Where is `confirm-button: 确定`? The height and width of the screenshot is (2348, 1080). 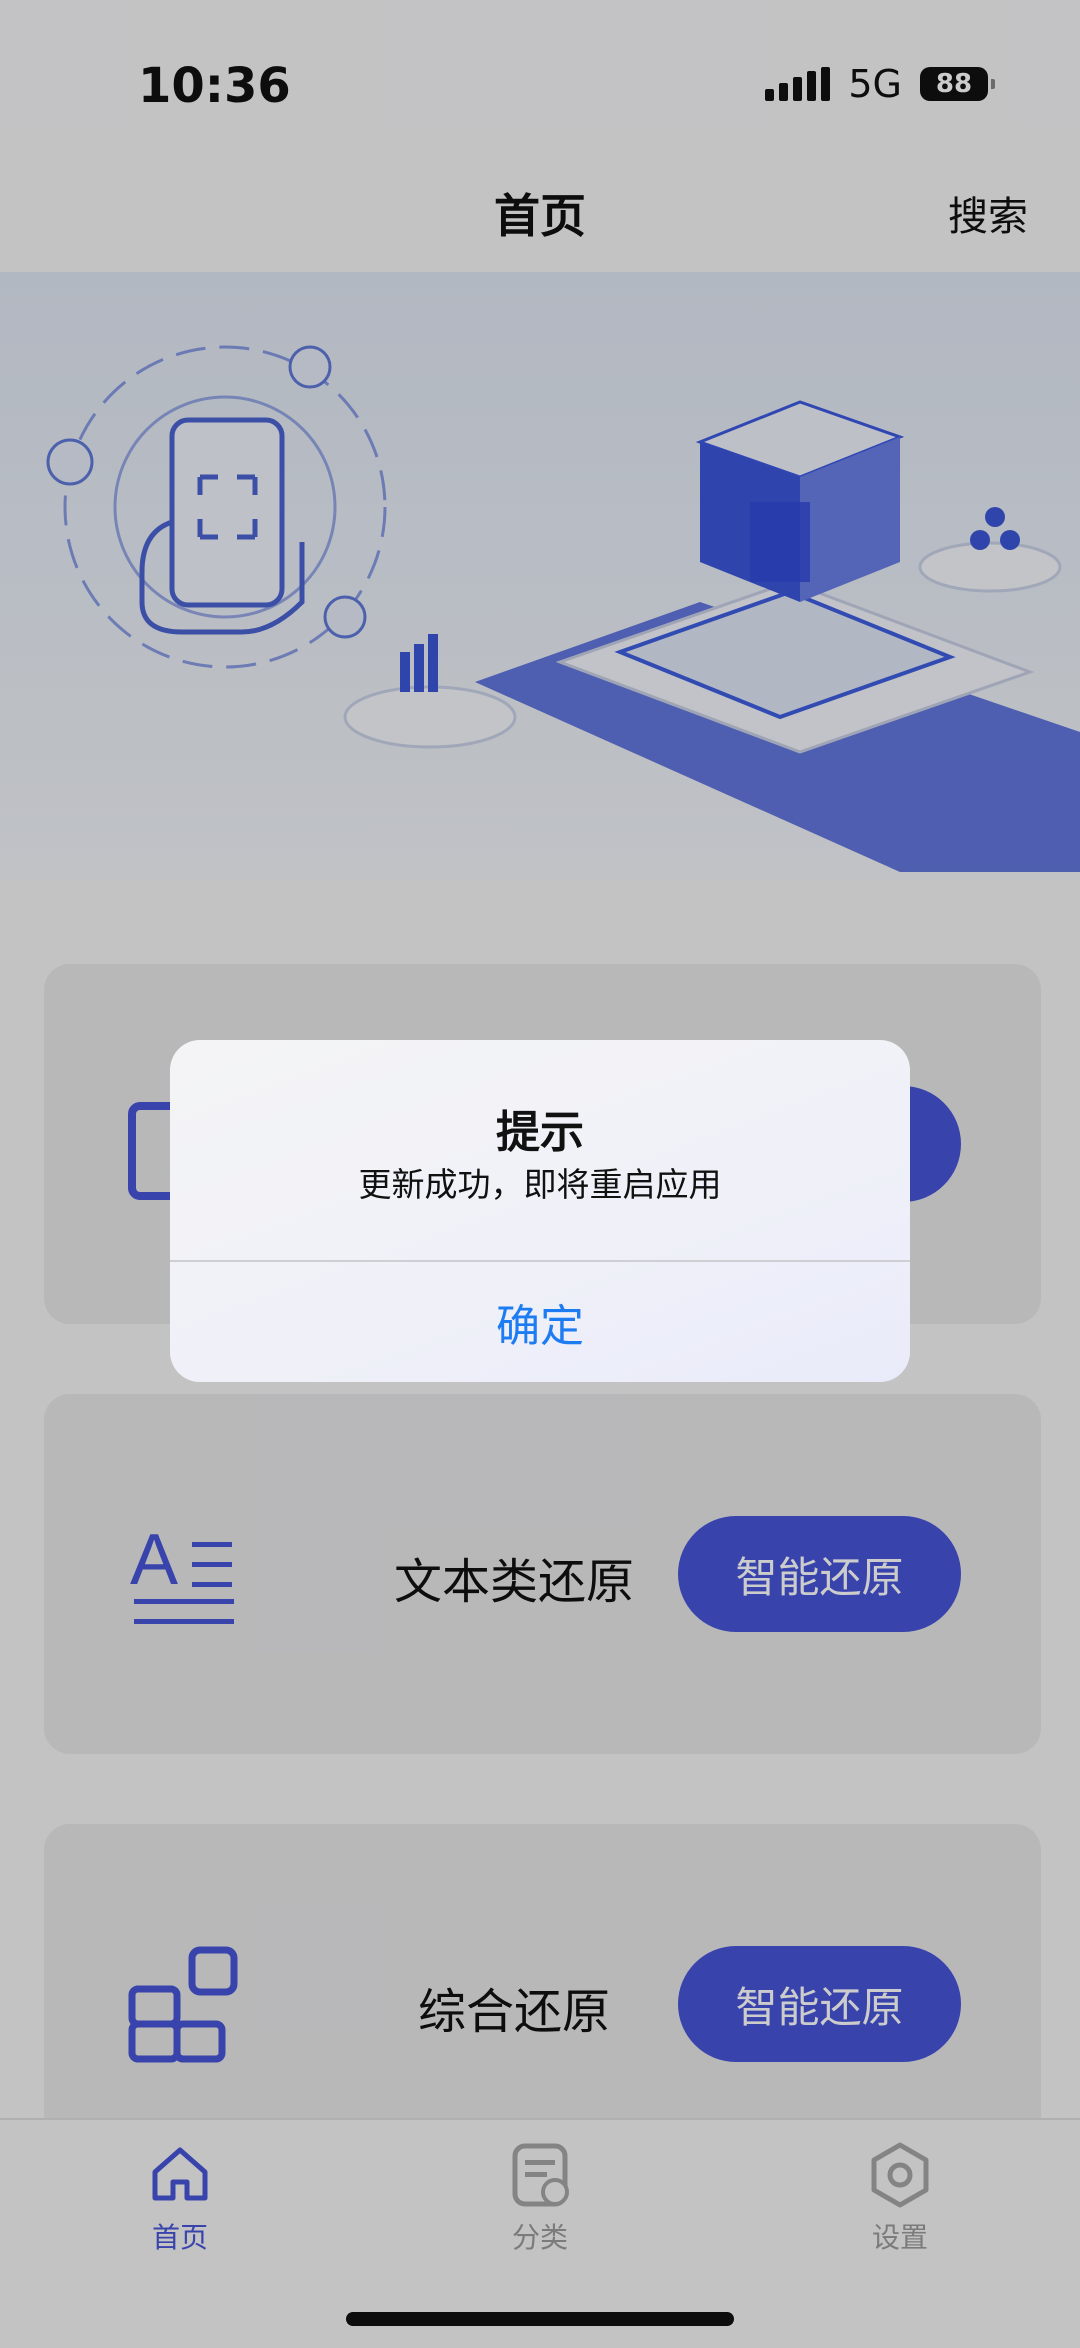 confirm-button: 确定 is located at coordinates (540, 1322).